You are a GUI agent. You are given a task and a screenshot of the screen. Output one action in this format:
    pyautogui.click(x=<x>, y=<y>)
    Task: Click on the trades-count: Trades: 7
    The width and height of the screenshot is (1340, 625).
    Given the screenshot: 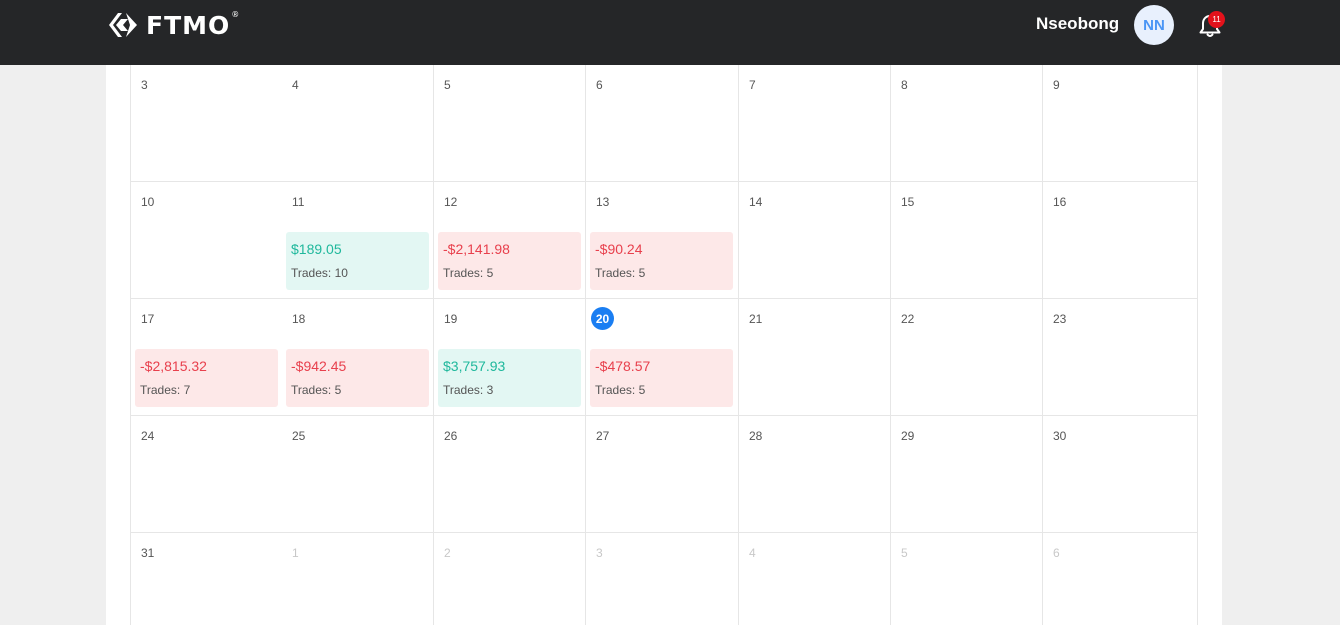 What is the action you would take?
    pyautogui.click(x=165, y=390)
    